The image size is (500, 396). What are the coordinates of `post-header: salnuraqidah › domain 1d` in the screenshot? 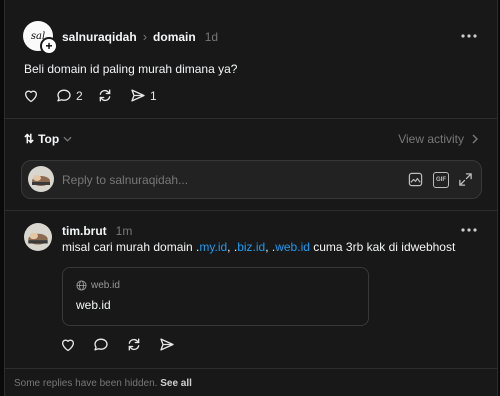 It's located at (140, 36).